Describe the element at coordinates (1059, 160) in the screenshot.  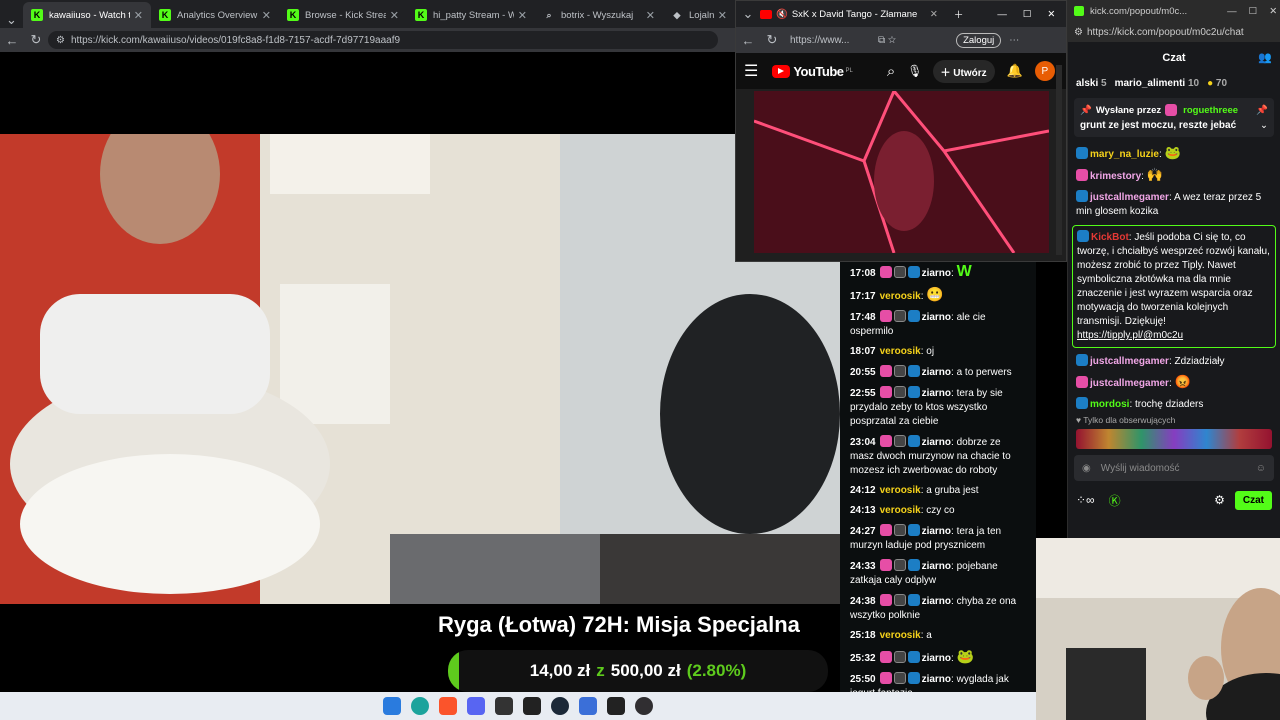
I see `yt-scrollbar` at that location.